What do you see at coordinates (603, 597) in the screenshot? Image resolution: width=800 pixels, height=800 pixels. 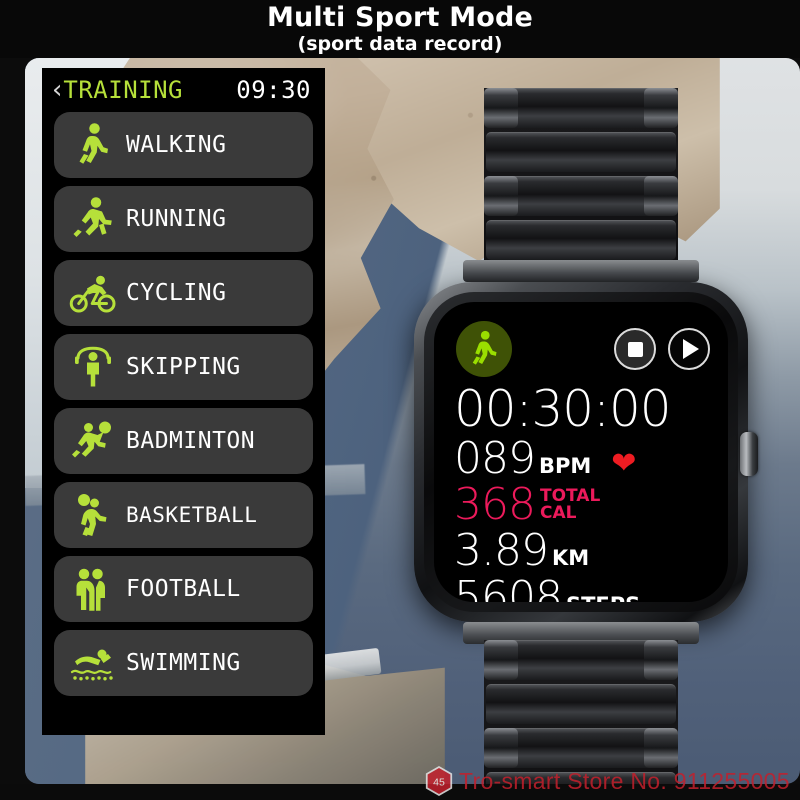 I see `steps-unit: STEPS` at bounding box center [603, 597].